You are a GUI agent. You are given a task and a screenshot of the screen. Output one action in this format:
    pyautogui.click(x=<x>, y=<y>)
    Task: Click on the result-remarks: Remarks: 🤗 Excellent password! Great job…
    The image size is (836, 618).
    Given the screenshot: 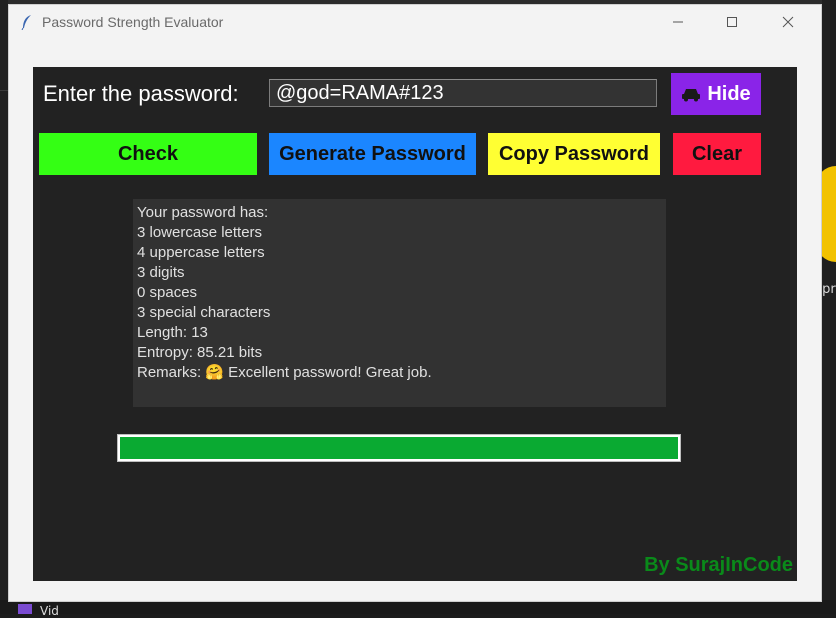 What is the action you would take?
    pyautogui.click(x=284, y=372)
    